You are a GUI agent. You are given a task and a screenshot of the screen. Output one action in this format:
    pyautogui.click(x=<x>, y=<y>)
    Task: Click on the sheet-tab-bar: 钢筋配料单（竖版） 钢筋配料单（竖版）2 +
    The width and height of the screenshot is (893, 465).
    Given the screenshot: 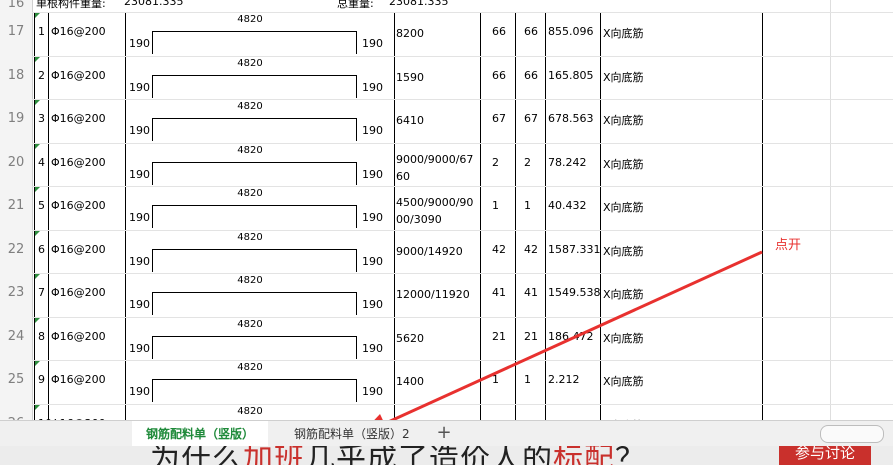 What is the action you would take?
    pyautogui.click(x=446, y=434)
    